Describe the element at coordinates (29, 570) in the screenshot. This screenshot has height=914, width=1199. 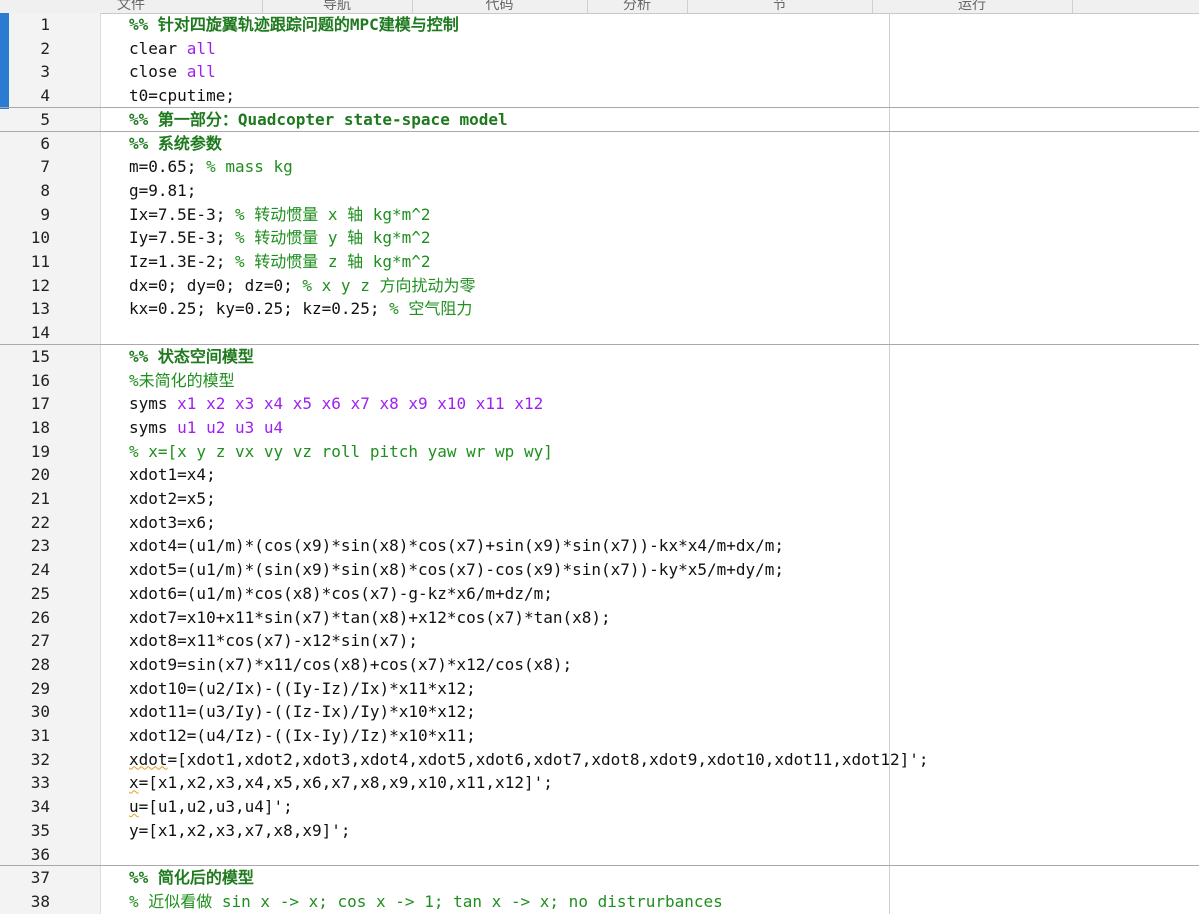
I see `line-number: 24` at that location.